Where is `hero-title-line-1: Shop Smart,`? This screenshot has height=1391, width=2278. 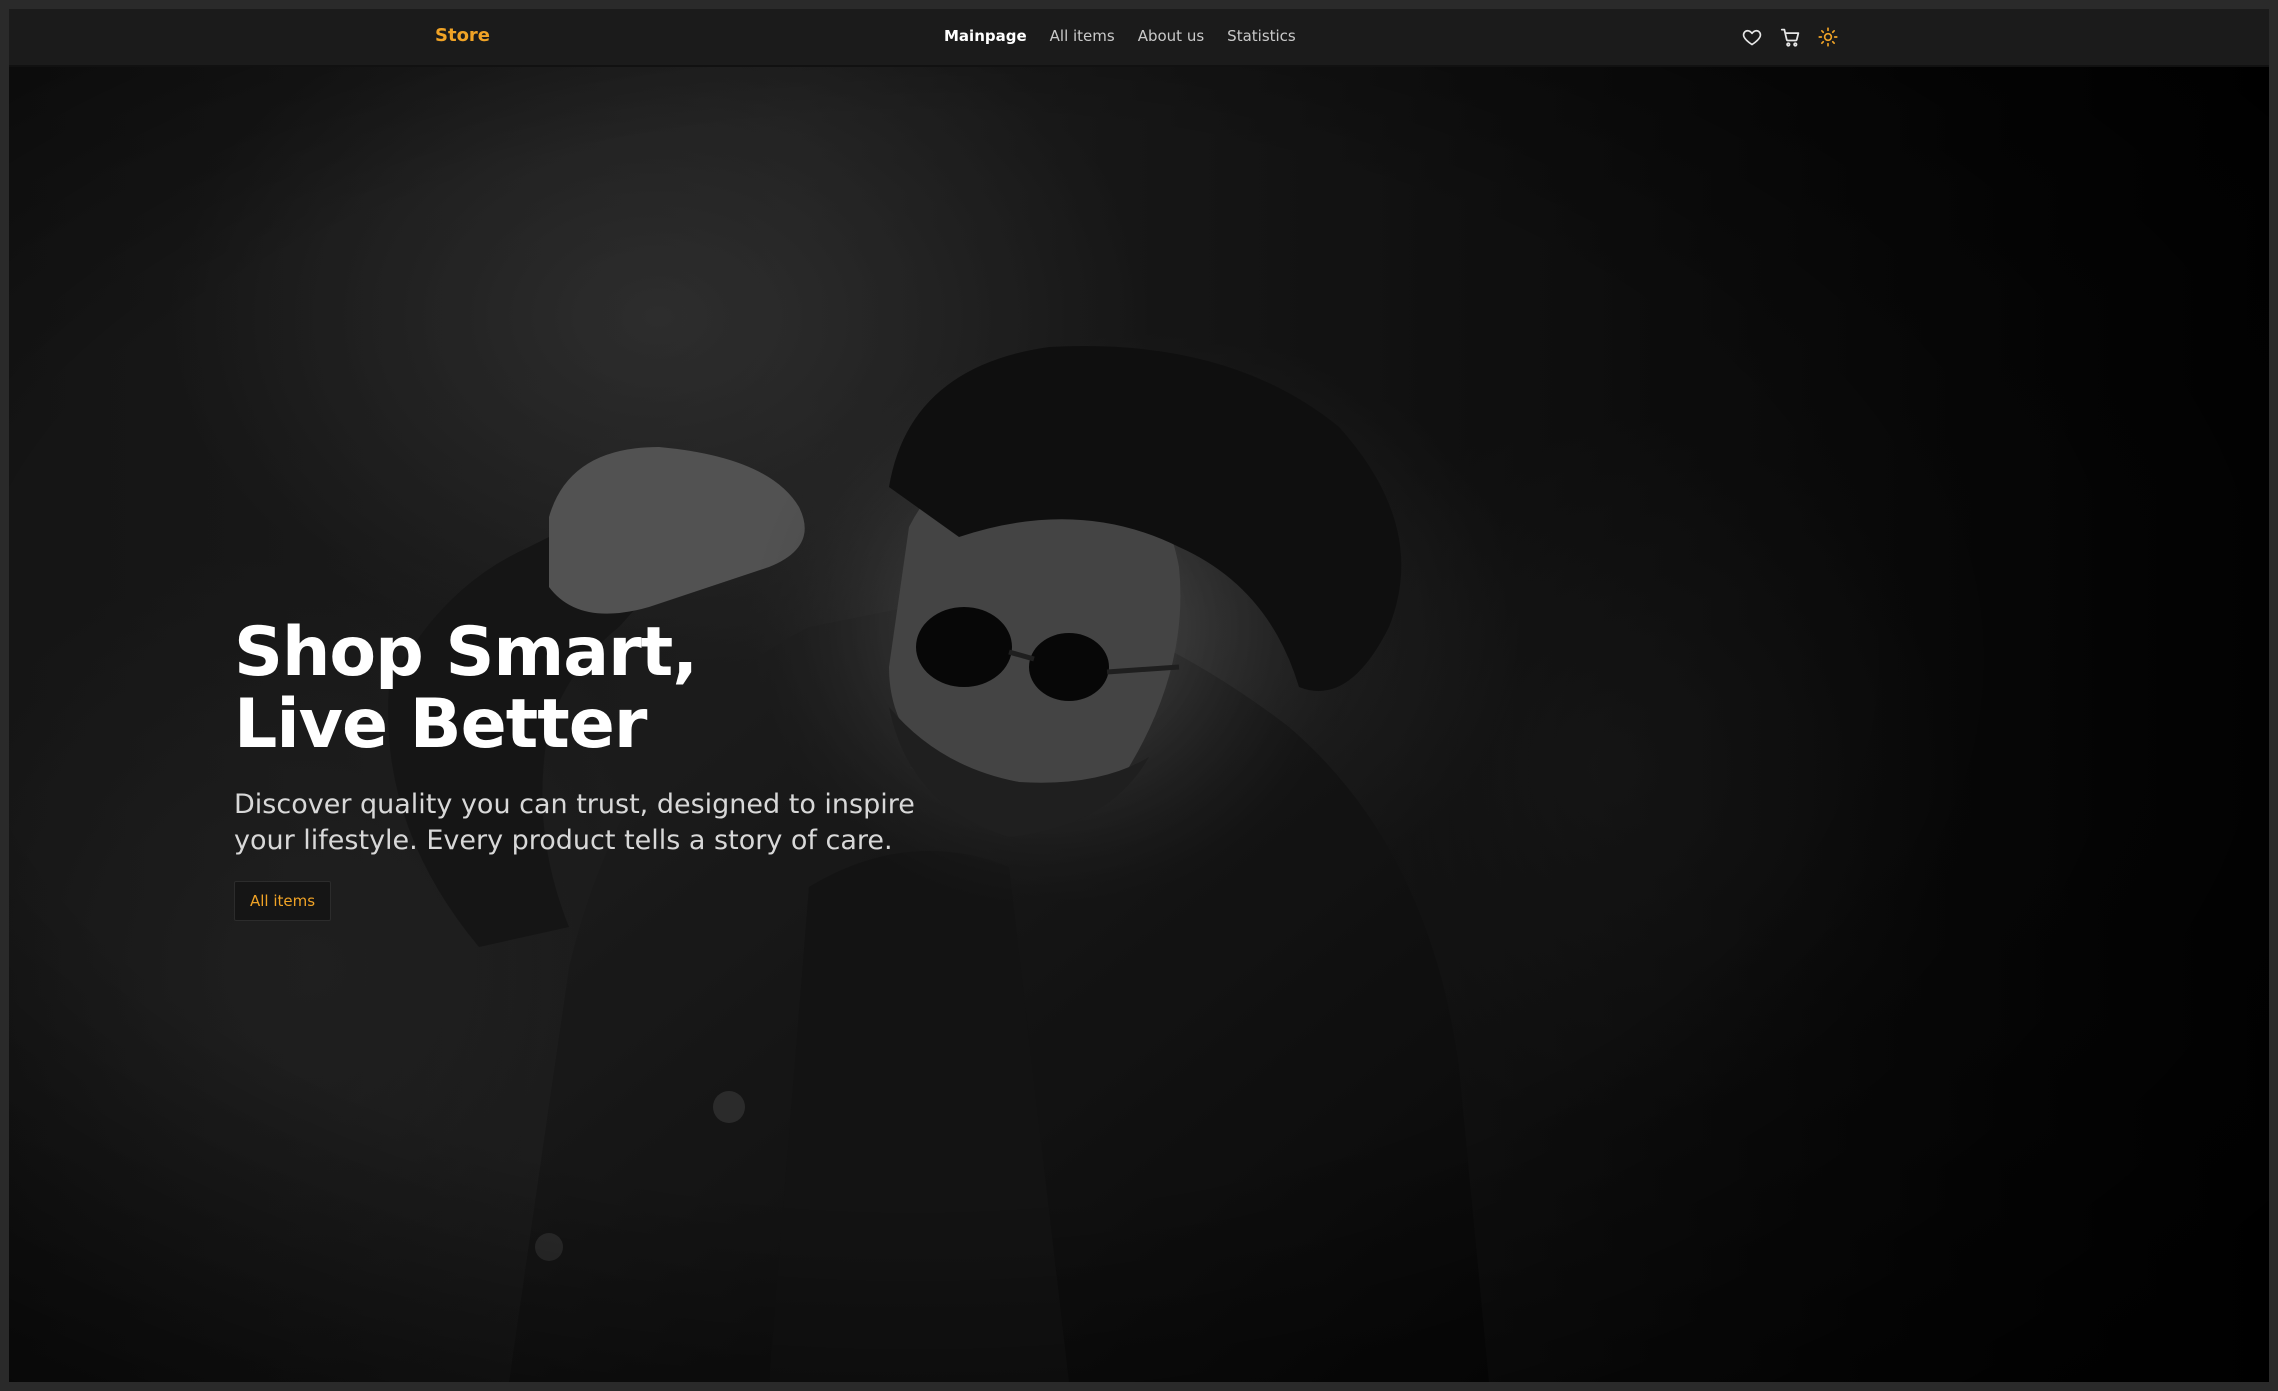 hero-title-line-1: Shop Smart, is located at coordinates (466, 652).